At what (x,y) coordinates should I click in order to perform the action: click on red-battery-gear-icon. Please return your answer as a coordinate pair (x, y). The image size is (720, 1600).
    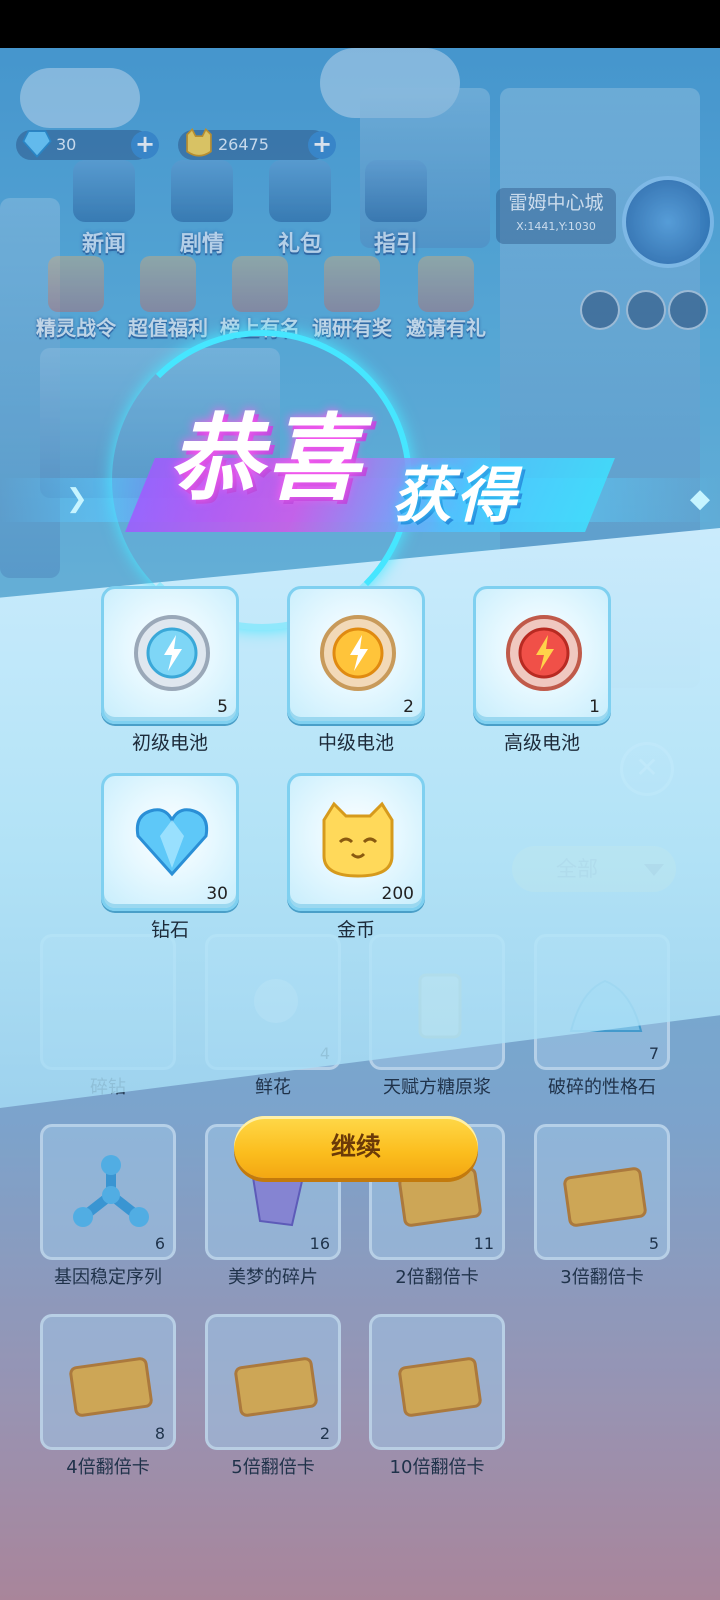
    Looking at the image, I should click on (544, 653).